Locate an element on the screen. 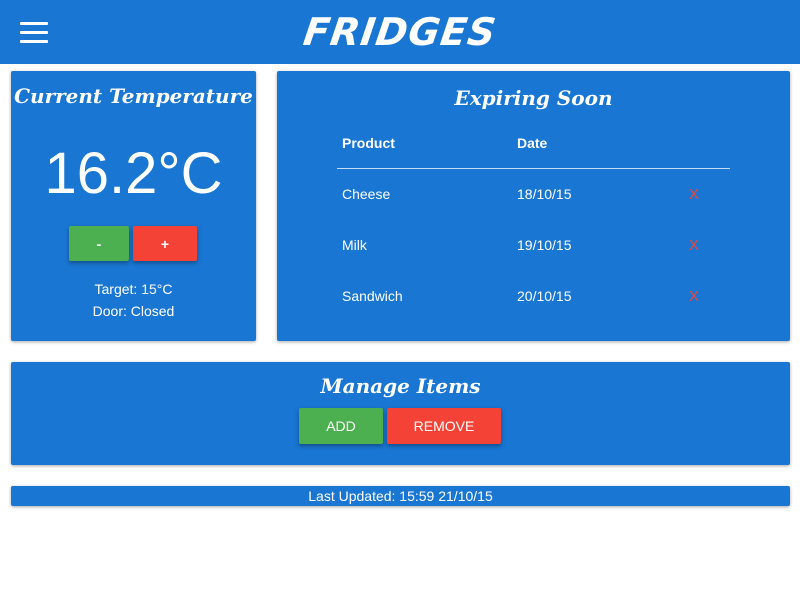 The height and width of the screenshot is (600, 800). table-row: Sandwich 20/10/15 X is located at coordinates (533, 296).